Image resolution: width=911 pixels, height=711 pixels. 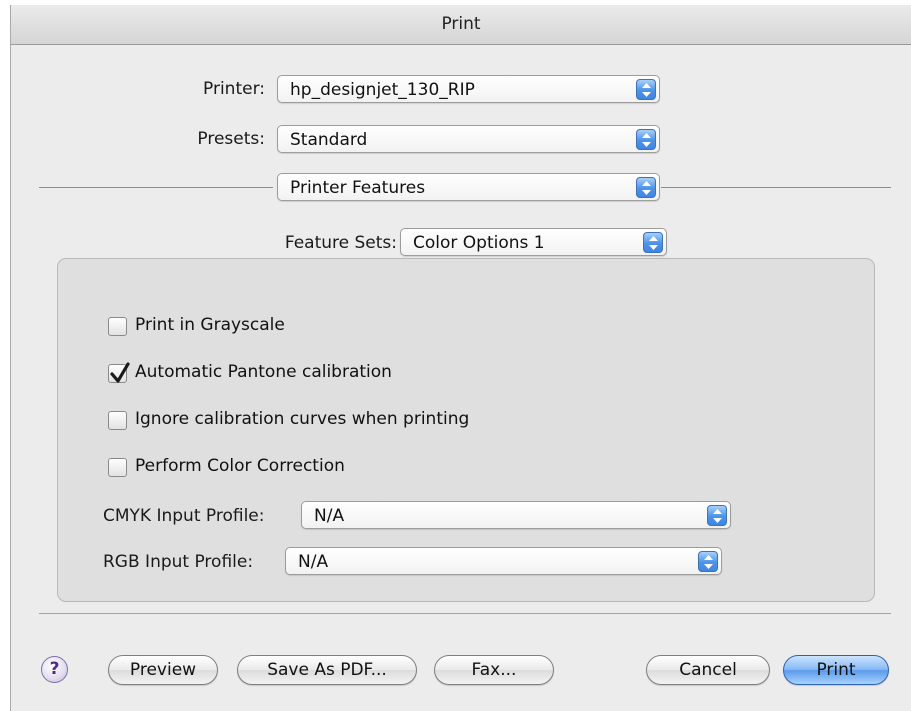 I want to click on pane-popup: Printer Features, so click(x=468, y=187).